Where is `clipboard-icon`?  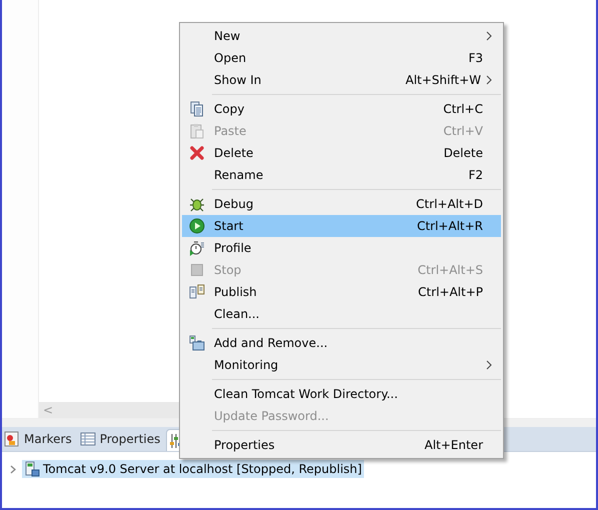 clipboard-icon is located at coordinates (197, 131).